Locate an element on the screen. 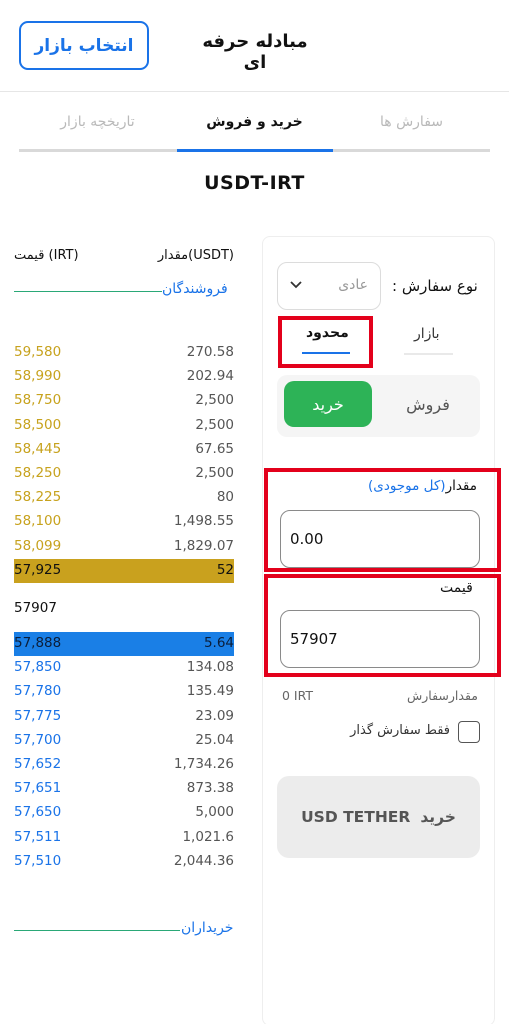  row-price: 59,580 is located at coordinates (38, 352).